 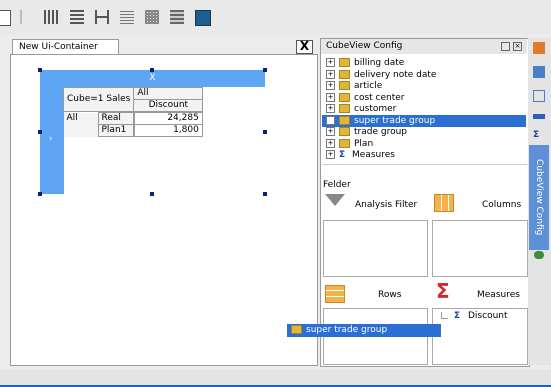 I want to click on table-icon, so click(x=177, y=17).